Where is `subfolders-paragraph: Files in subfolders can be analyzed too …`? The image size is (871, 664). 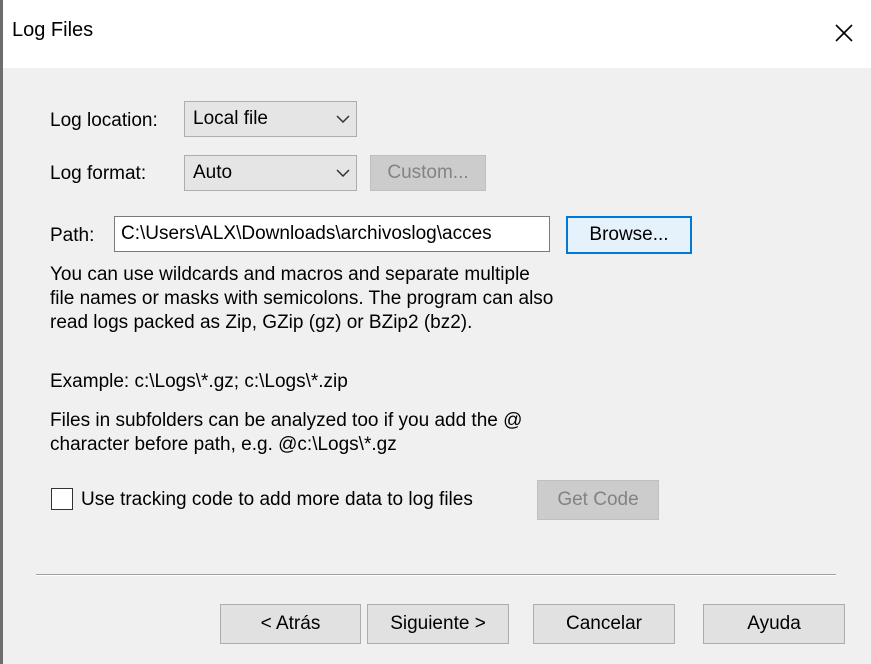
subfolders-paragraph: Files in subfolders can be analyzed too … is located at coordinates (286, 433).